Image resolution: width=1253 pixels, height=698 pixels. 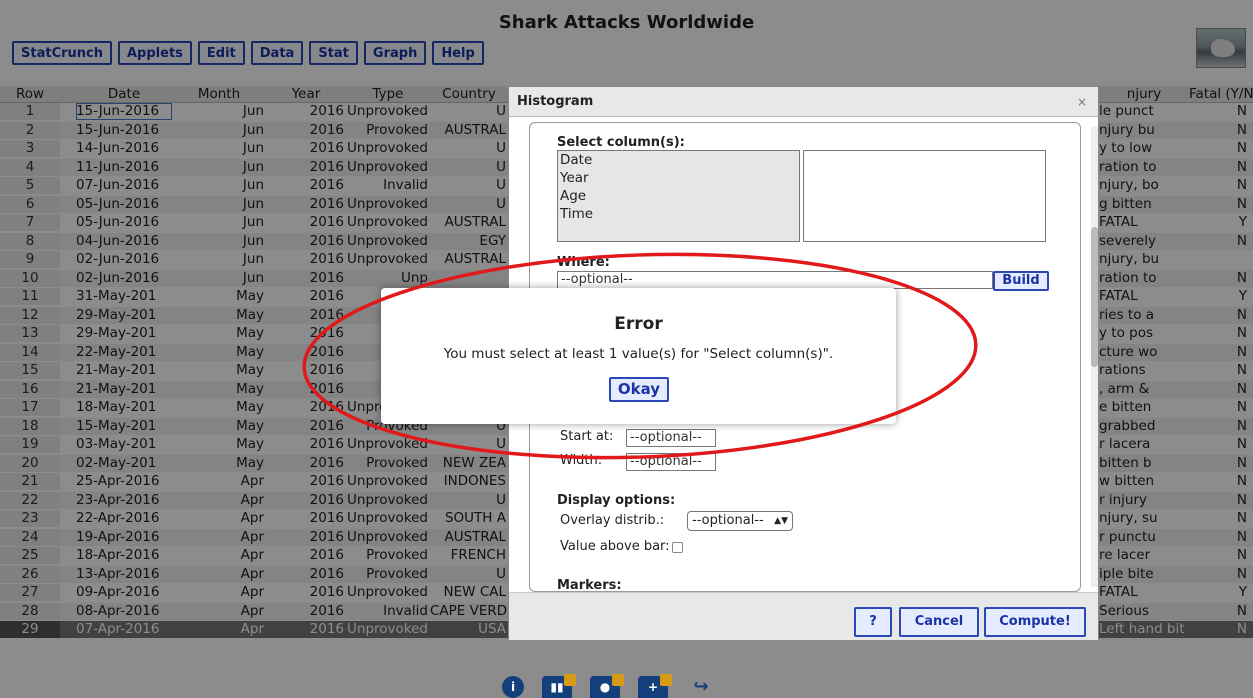 I want to click on add-badge, so click(x=666, y=680).